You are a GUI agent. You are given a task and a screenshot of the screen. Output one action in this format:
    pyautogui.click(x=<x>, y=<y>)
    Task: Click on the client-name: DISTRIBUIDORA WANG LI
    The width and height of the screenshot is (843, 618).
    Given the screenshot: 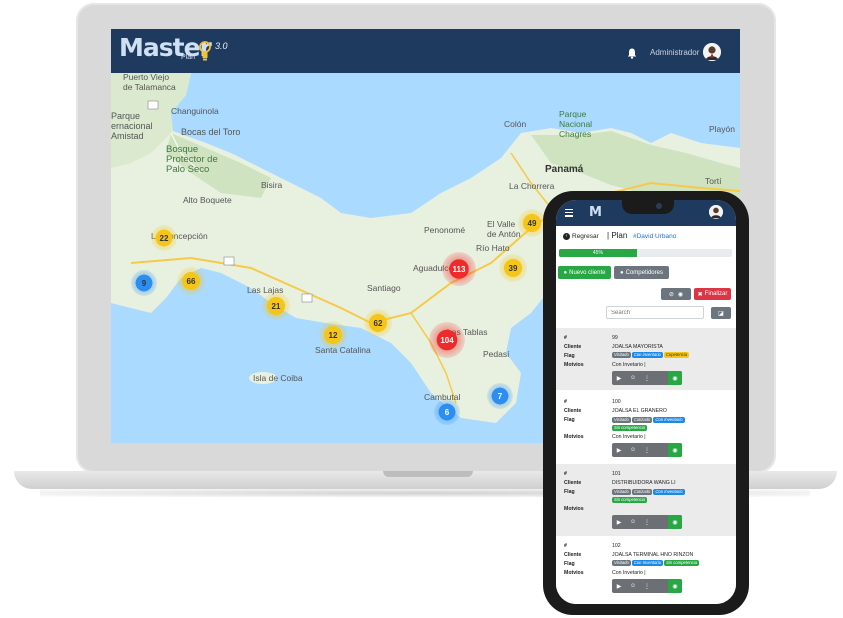 What is the action you would take?
    pyautogui.click(x=644, y=483)
    